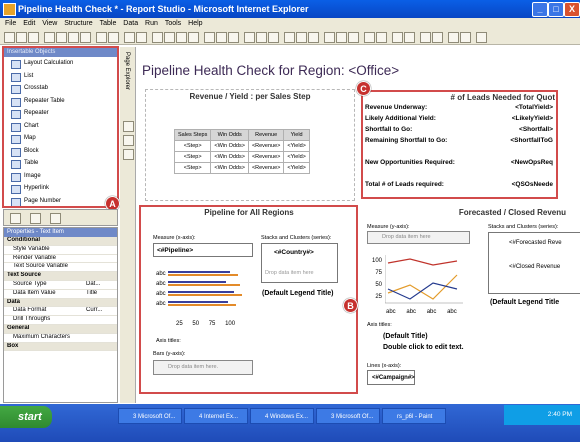 The height and width of the screenshot is (442, 580). I want to click on prop-group-text-source: Text Source, so click(60, 276).